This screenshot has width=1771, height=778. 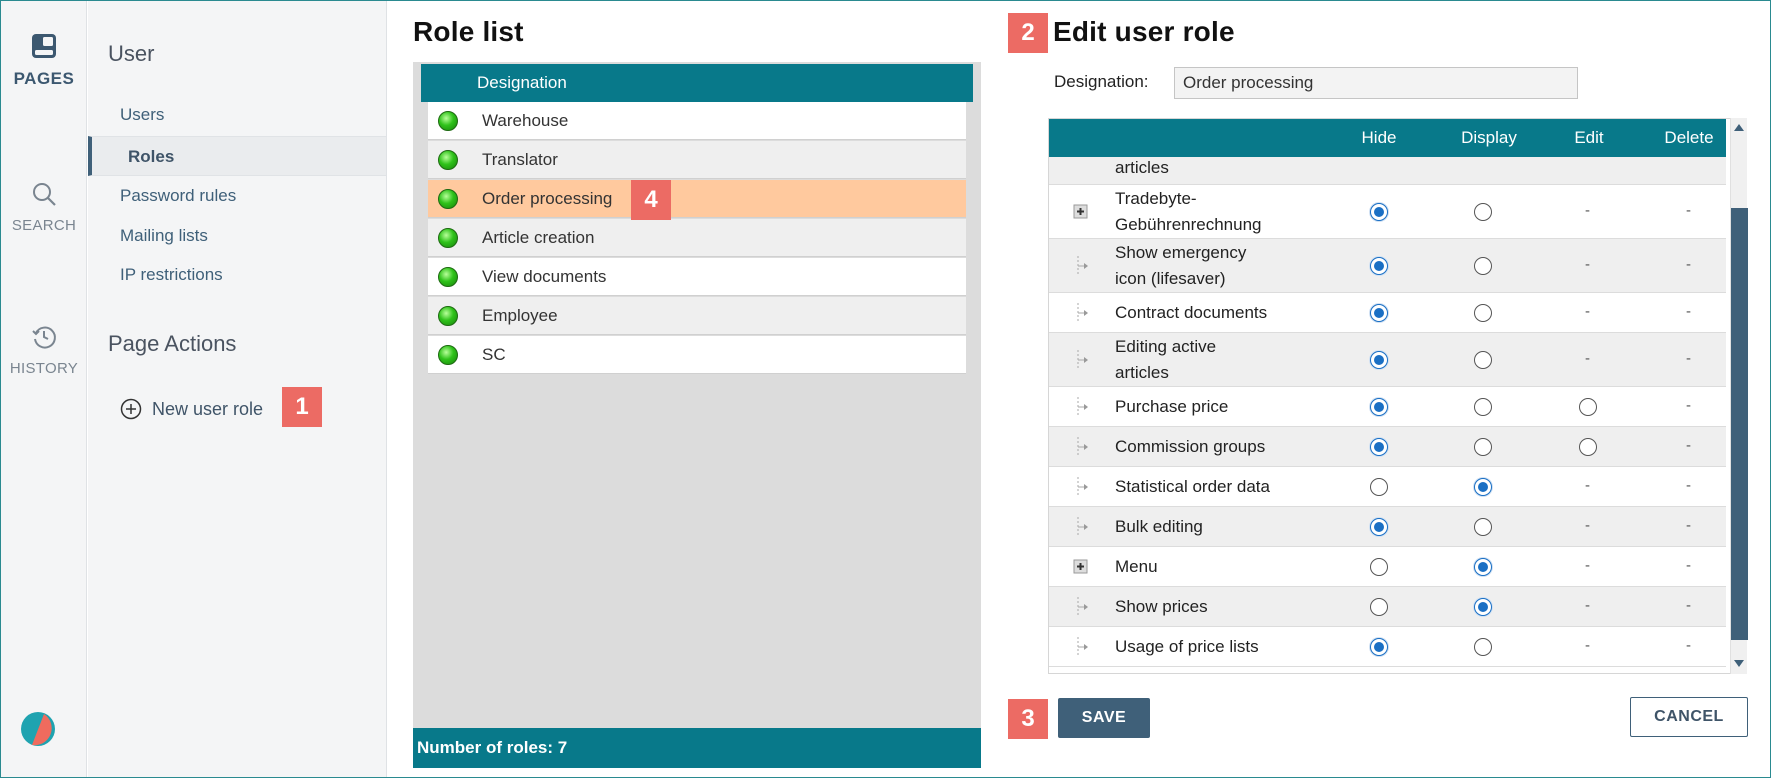 I want to click on callout-badge-1: 1, so click(x=302, y=407).